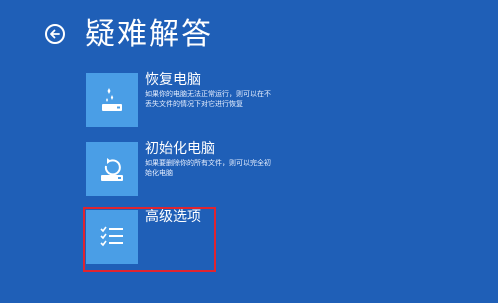 This screenshot has width=498, height=303. I want to click on option-title: 初始化电脑, so click(180, 149).